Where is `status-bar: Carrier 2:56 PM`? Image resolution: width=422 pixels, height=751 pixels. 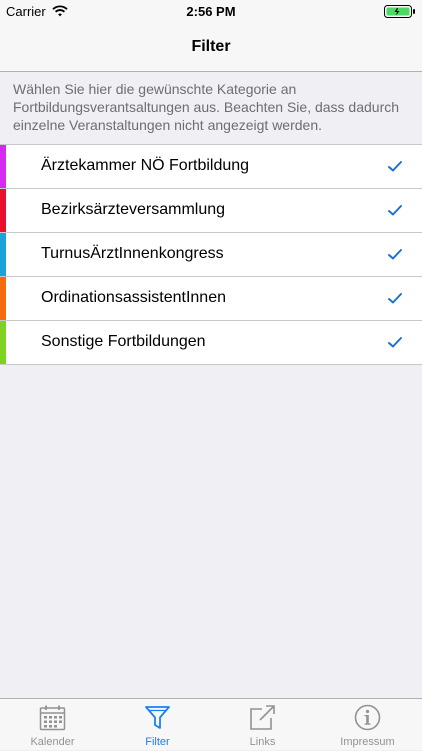
status-bar: Carrier 2:56 PM is located at coordinates (211, 11).